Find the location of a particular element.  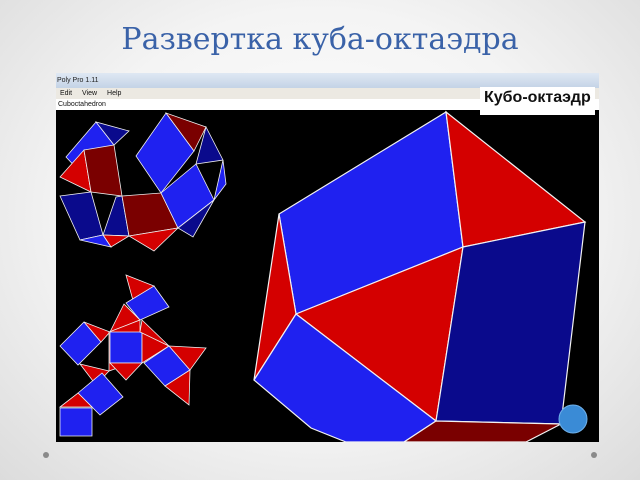

small-cuboctahedron is located at coordinates (143, 182).